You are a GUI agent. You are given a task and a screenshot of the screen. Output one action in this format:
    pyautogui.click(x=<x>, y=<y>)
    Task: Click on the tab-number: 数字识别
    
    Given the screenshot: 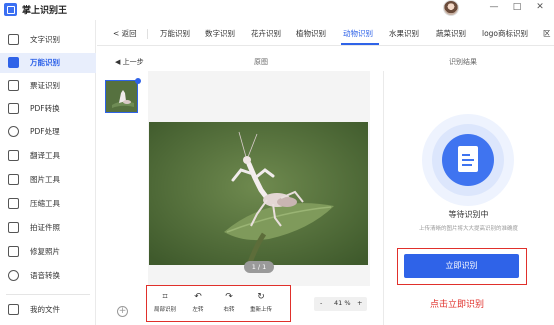 What is the action you would take?
    pyautogui.click(x=220, y=33)
    